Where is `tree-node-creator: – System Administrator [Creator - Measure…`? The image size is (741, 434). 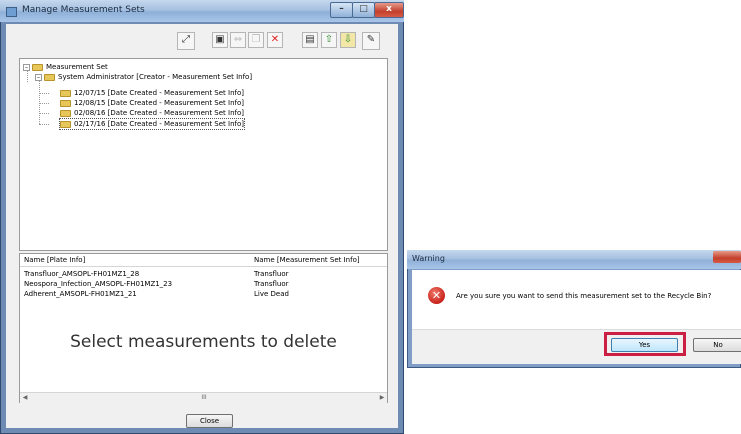 tree-node-creator: – System Administrator [Creator - Measure… is located at coordinates (143, 77).